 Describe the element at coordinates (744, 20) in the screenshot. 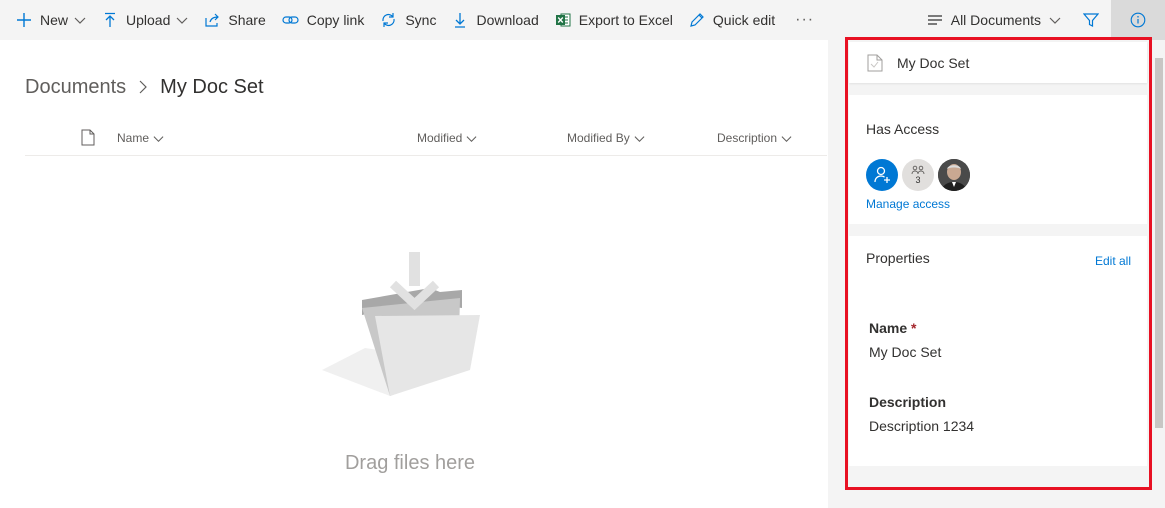

I see `quick-edit-label: Quick edit` at that location.